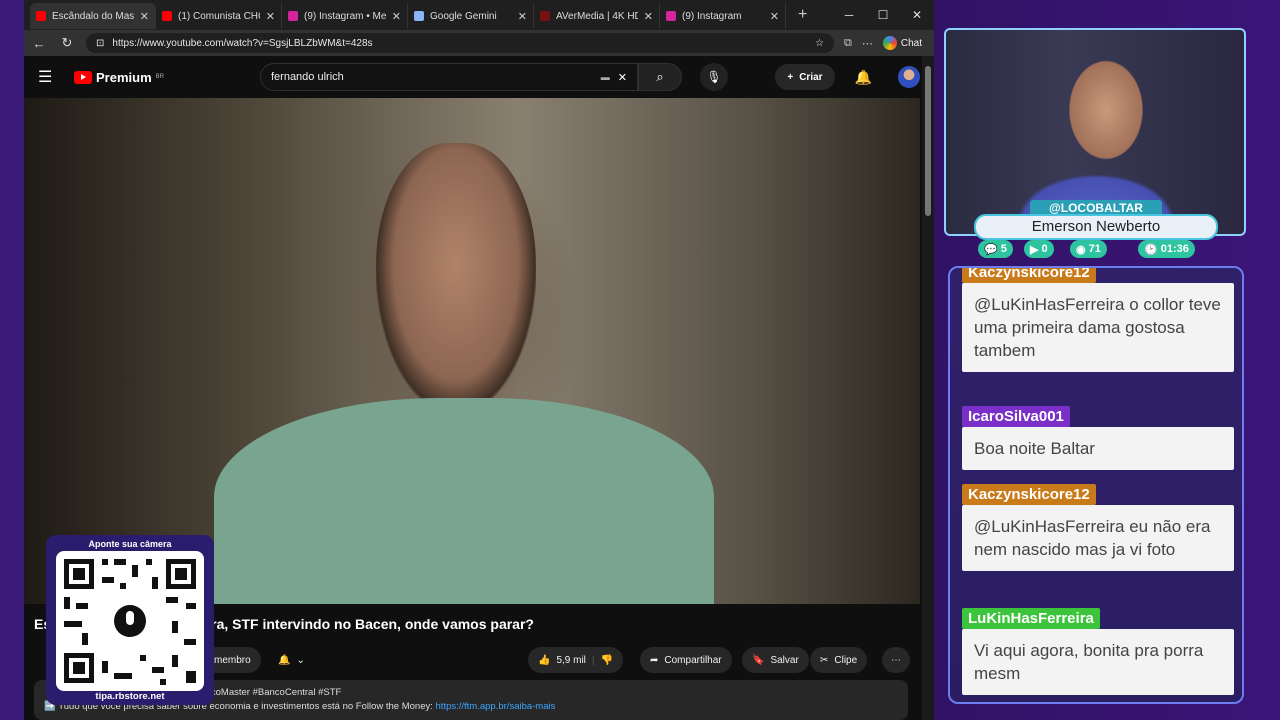 The image size is (1280, 720). Describe the element at coordinates (1003, 249) in the screenshot. I see `stat-value: 5` at that location.